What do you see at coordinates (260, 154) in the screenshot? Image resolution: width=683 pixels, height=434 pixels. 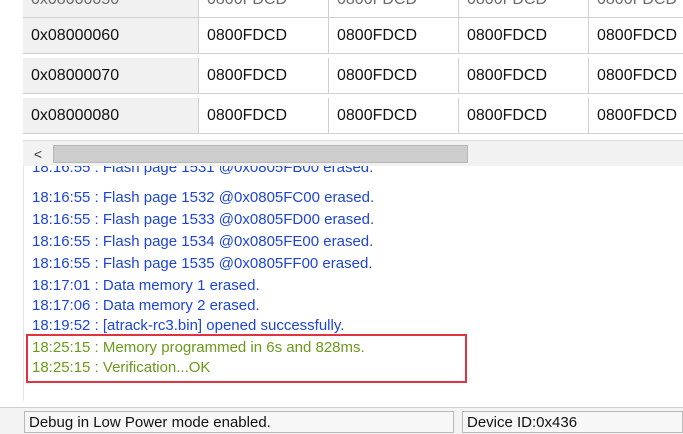 I see `scrollbar-thumb` at bounding box center [260, 154].